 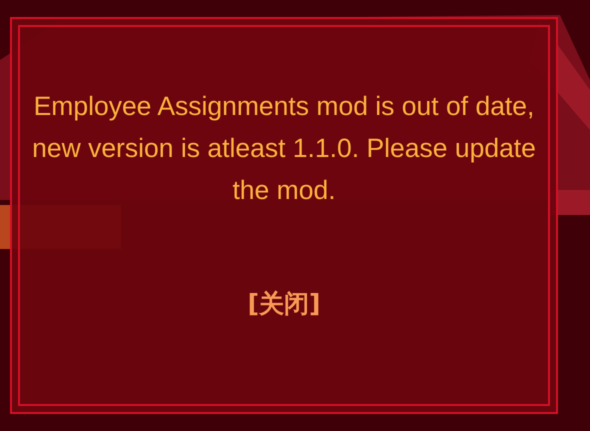 What do you see at coordinates (284, 303) in the screenshot?
I see `close-button: [关闭]` at bounding box center [284, 303].